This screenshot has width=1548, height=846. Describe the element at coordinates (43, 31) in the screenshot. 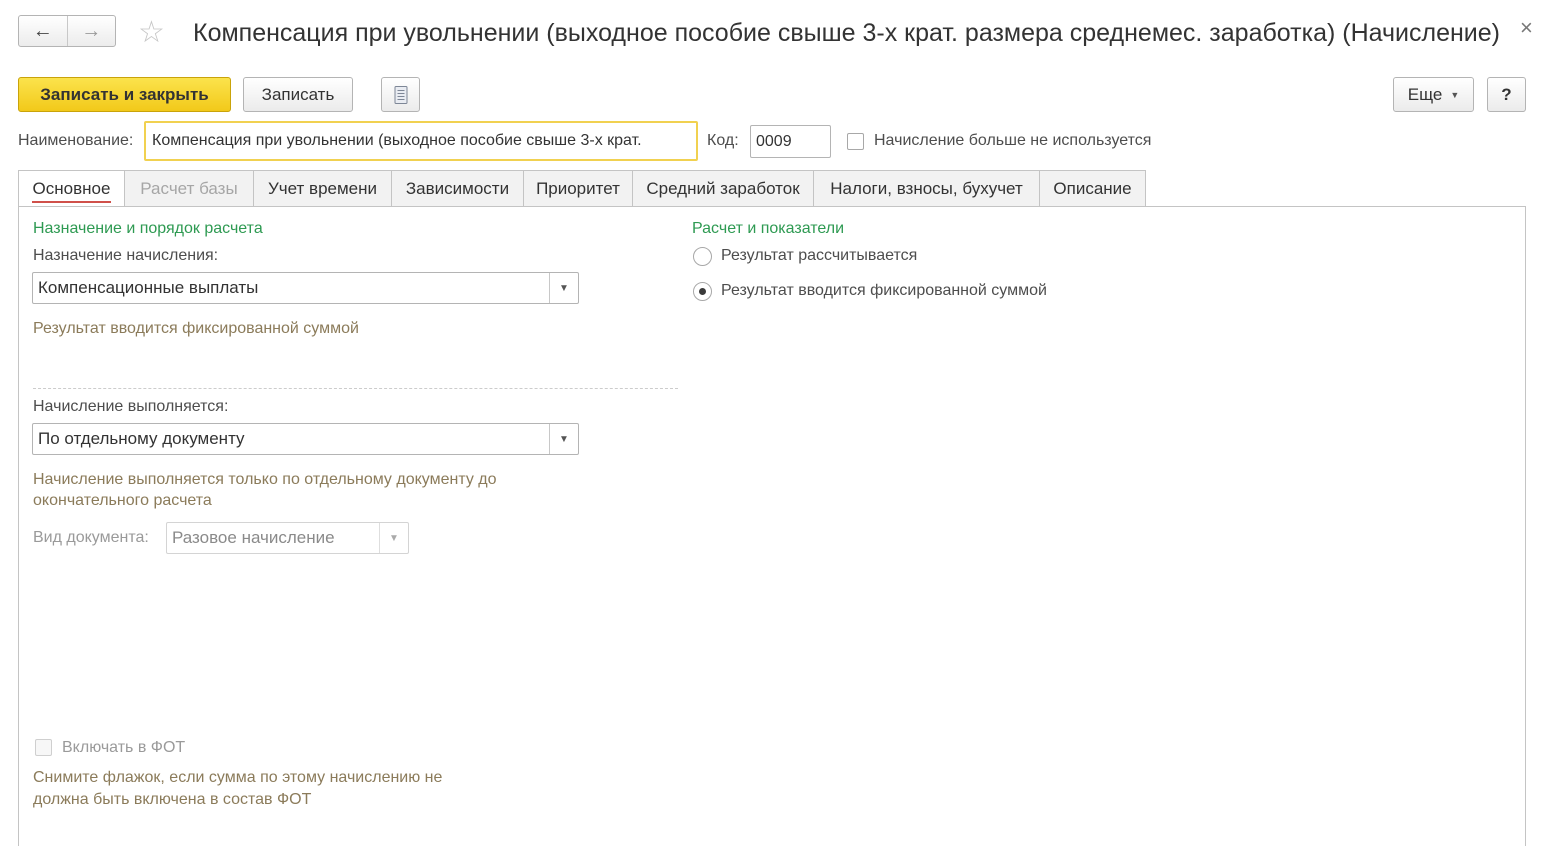

I see `back-arrow-icon: ←` at that location.